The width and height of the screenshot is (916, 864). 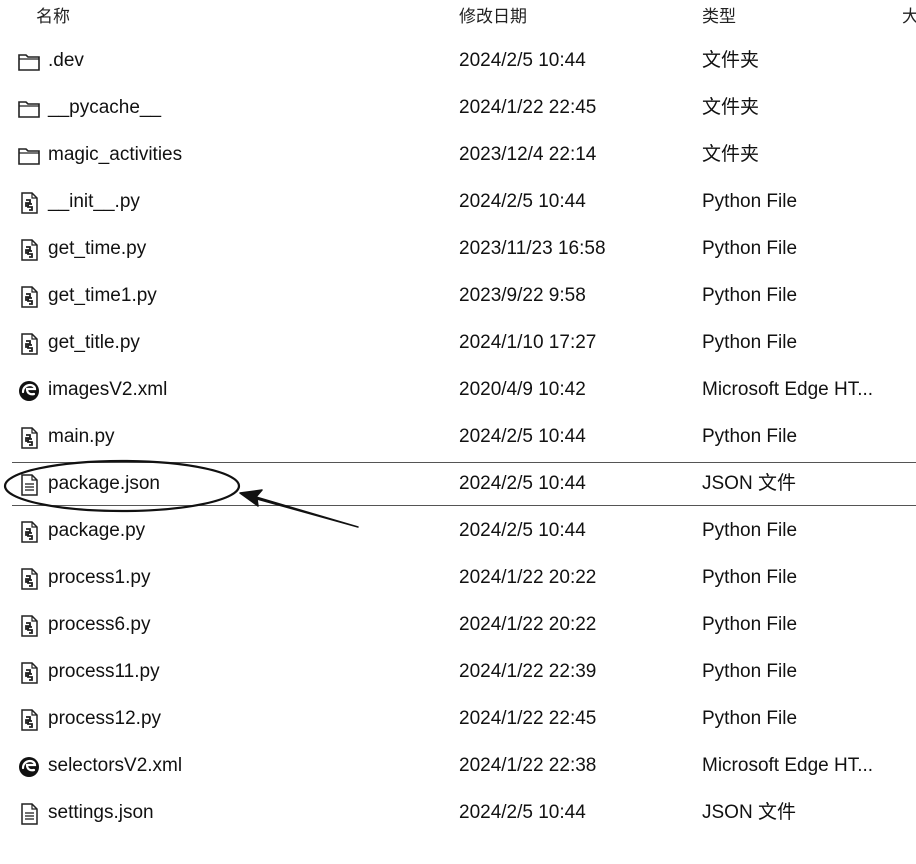 What do you see at coordinates (458, 484) in the screenshot?
I see `file-row: package.json 2024/2/5 10:44 JSON 文件` at bounding box center [458, 484].